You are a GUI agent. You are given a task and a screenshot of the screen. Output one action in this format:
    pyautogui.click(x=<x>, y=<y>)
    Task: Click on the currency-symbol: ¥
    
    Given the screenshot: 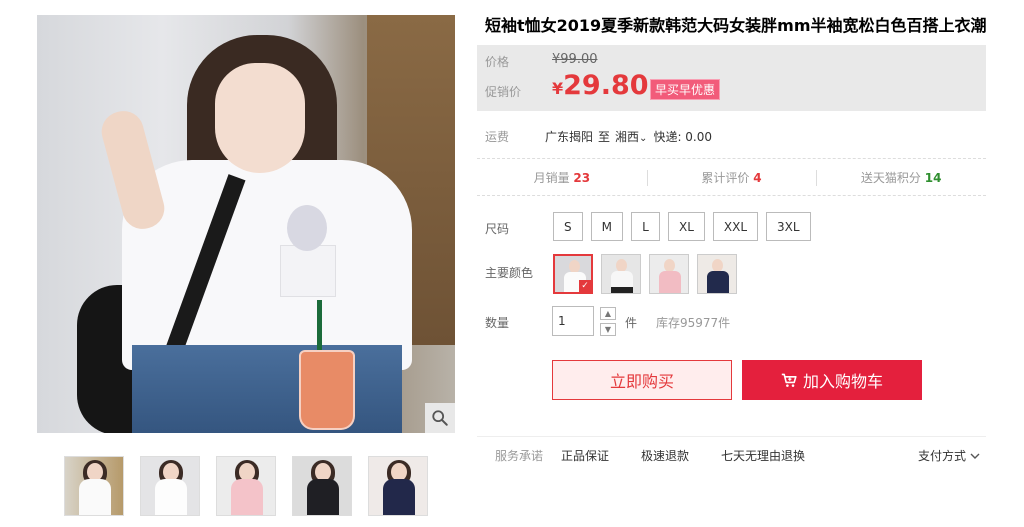 What is the action you would take?
    pyautogui.click(x=558, y=88)
    